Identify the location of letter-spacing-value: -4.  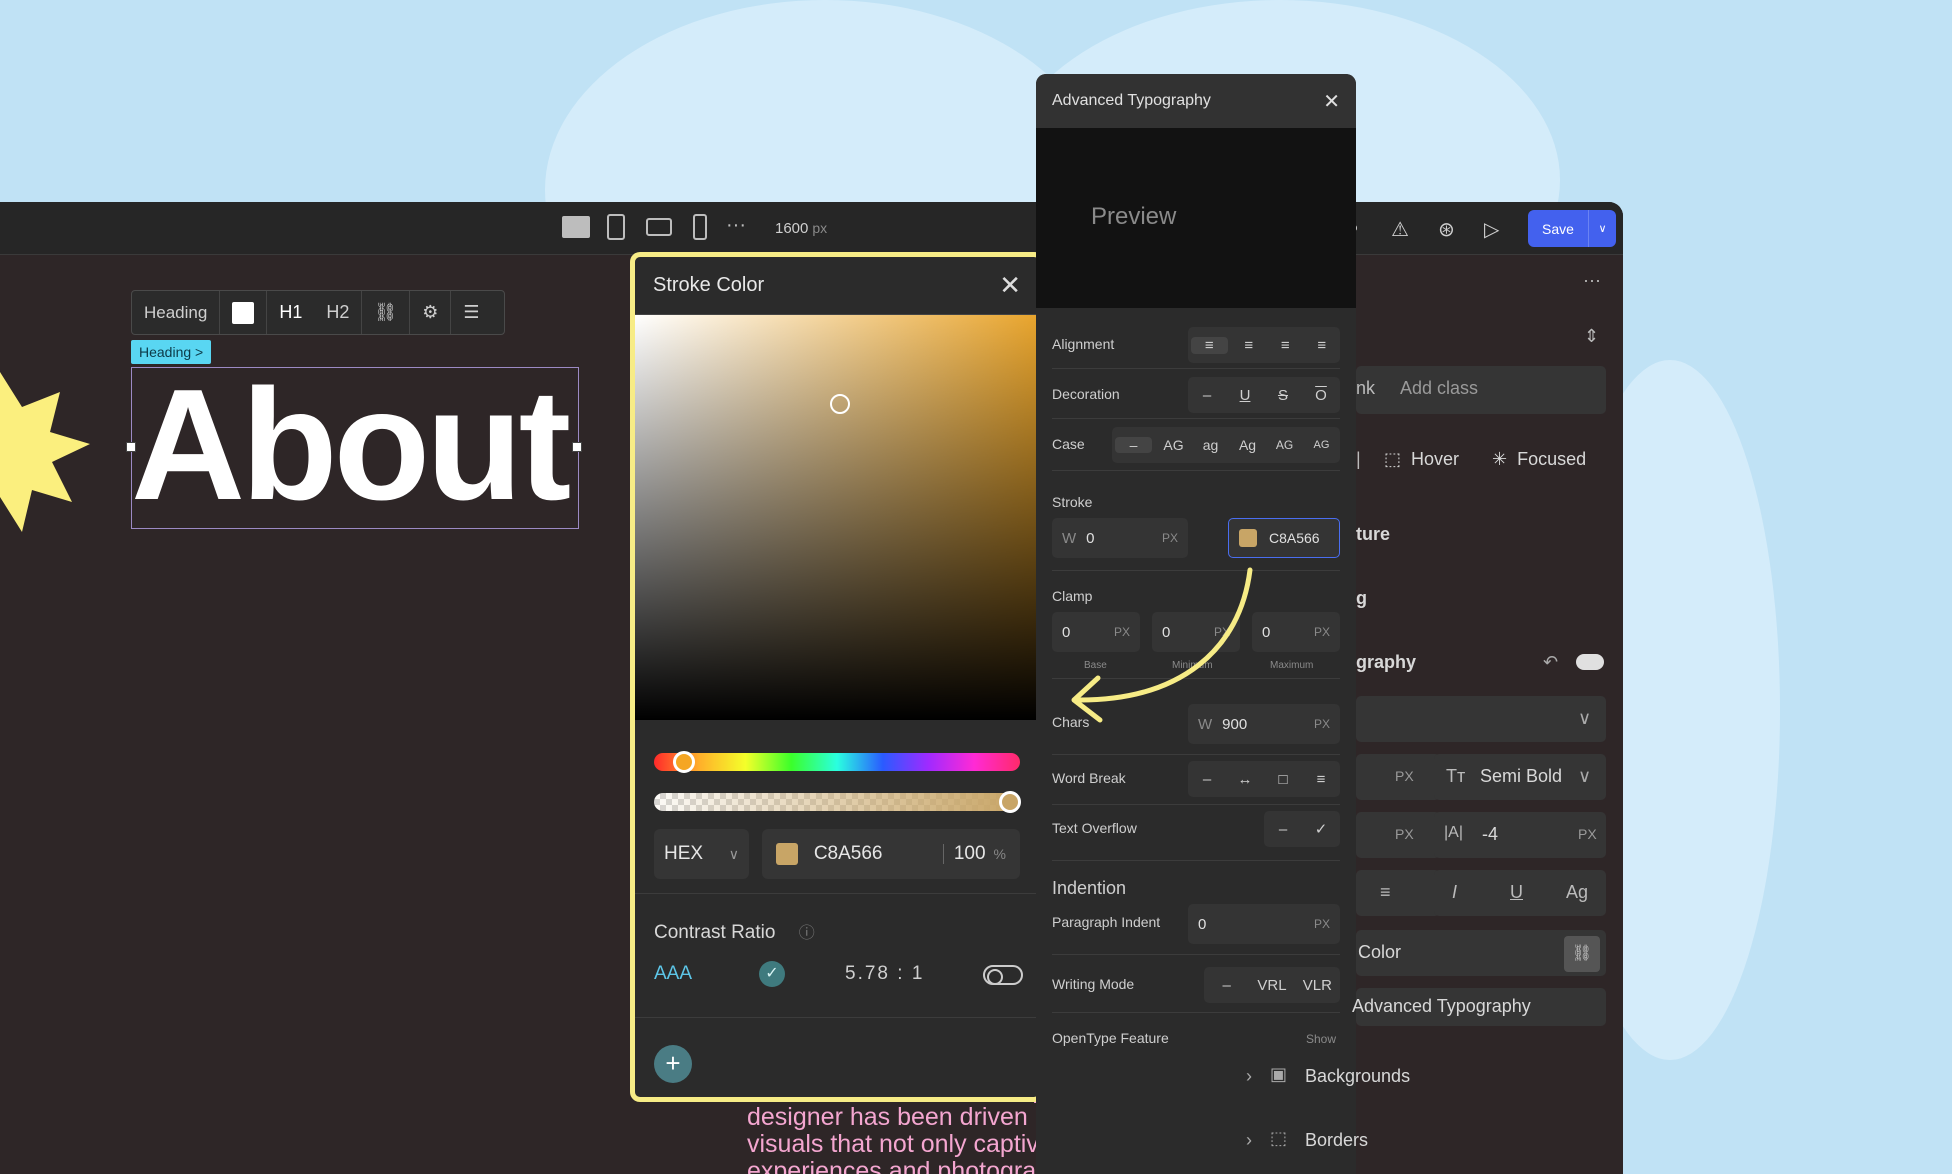
(1490, 834).